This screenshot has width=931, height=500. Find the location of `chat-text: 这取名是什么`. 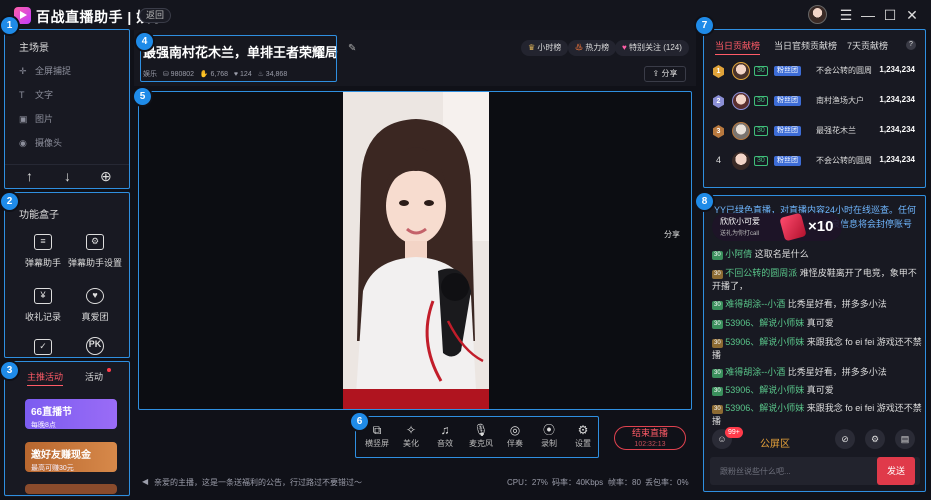

chat-text: 这取名是什么 is located at coordinates (782, 254).